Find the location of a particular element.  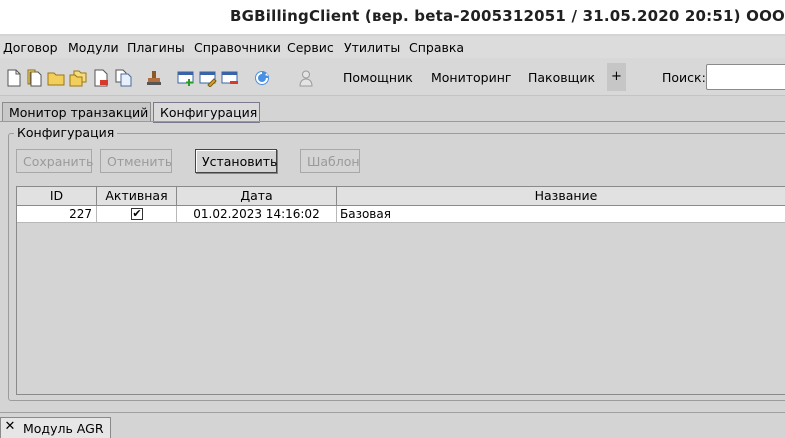

menu-directories: Справочники is located at coordinates (237, 47).